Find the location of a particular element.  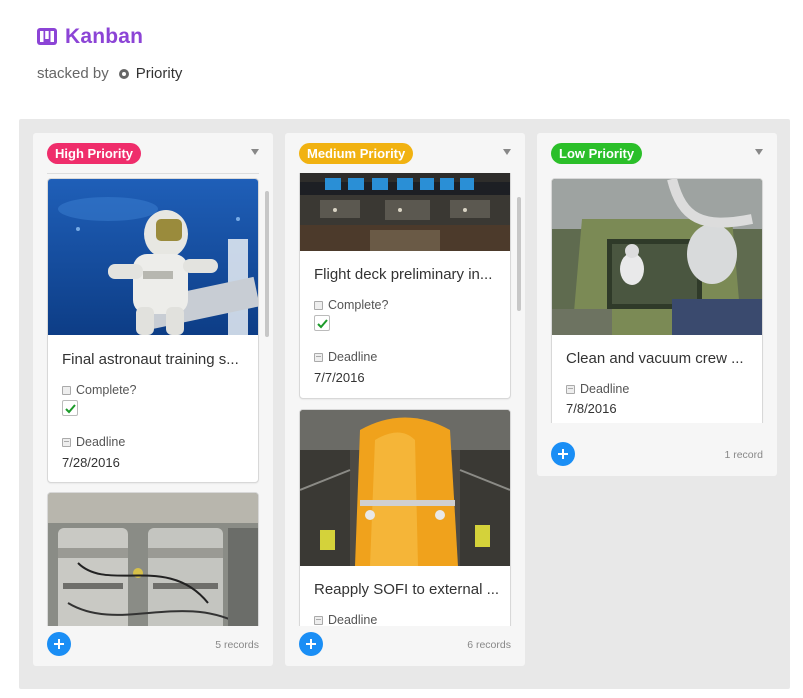

record-card: Reapply SOFI to external ... Deadline is located at coordinates (405, 517).